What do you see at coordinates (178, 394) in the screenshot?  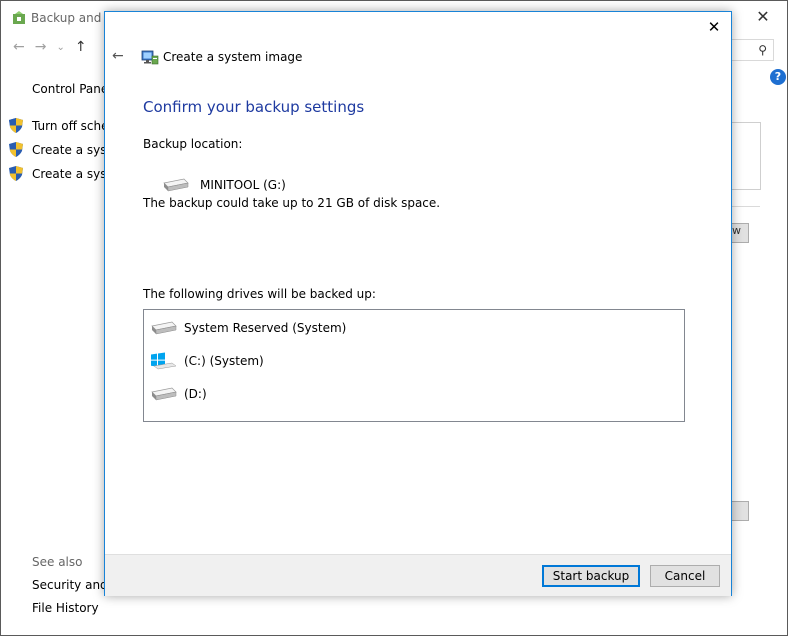 I see `list-item: (D:)` at bounding box center [178, 394].